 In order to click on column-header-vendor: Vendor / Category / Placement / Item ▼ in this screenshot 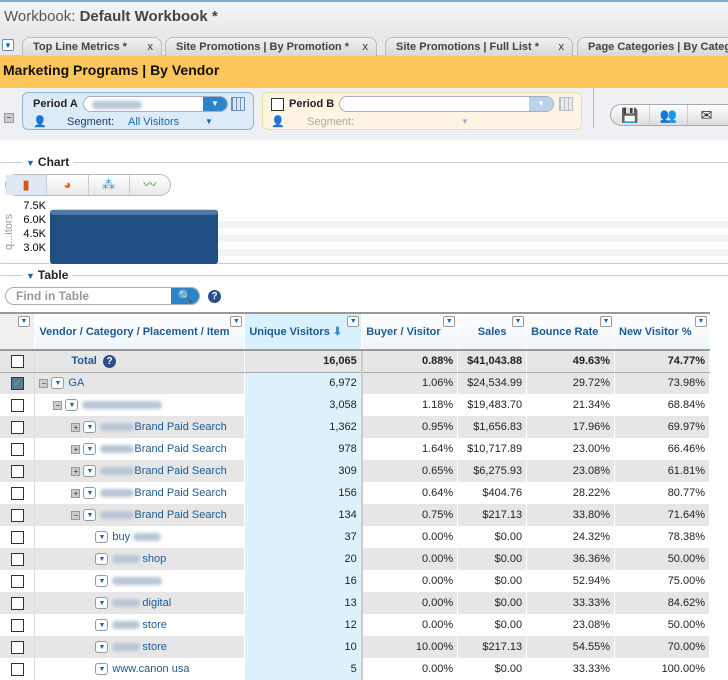, I will do `click(140, 331)`.